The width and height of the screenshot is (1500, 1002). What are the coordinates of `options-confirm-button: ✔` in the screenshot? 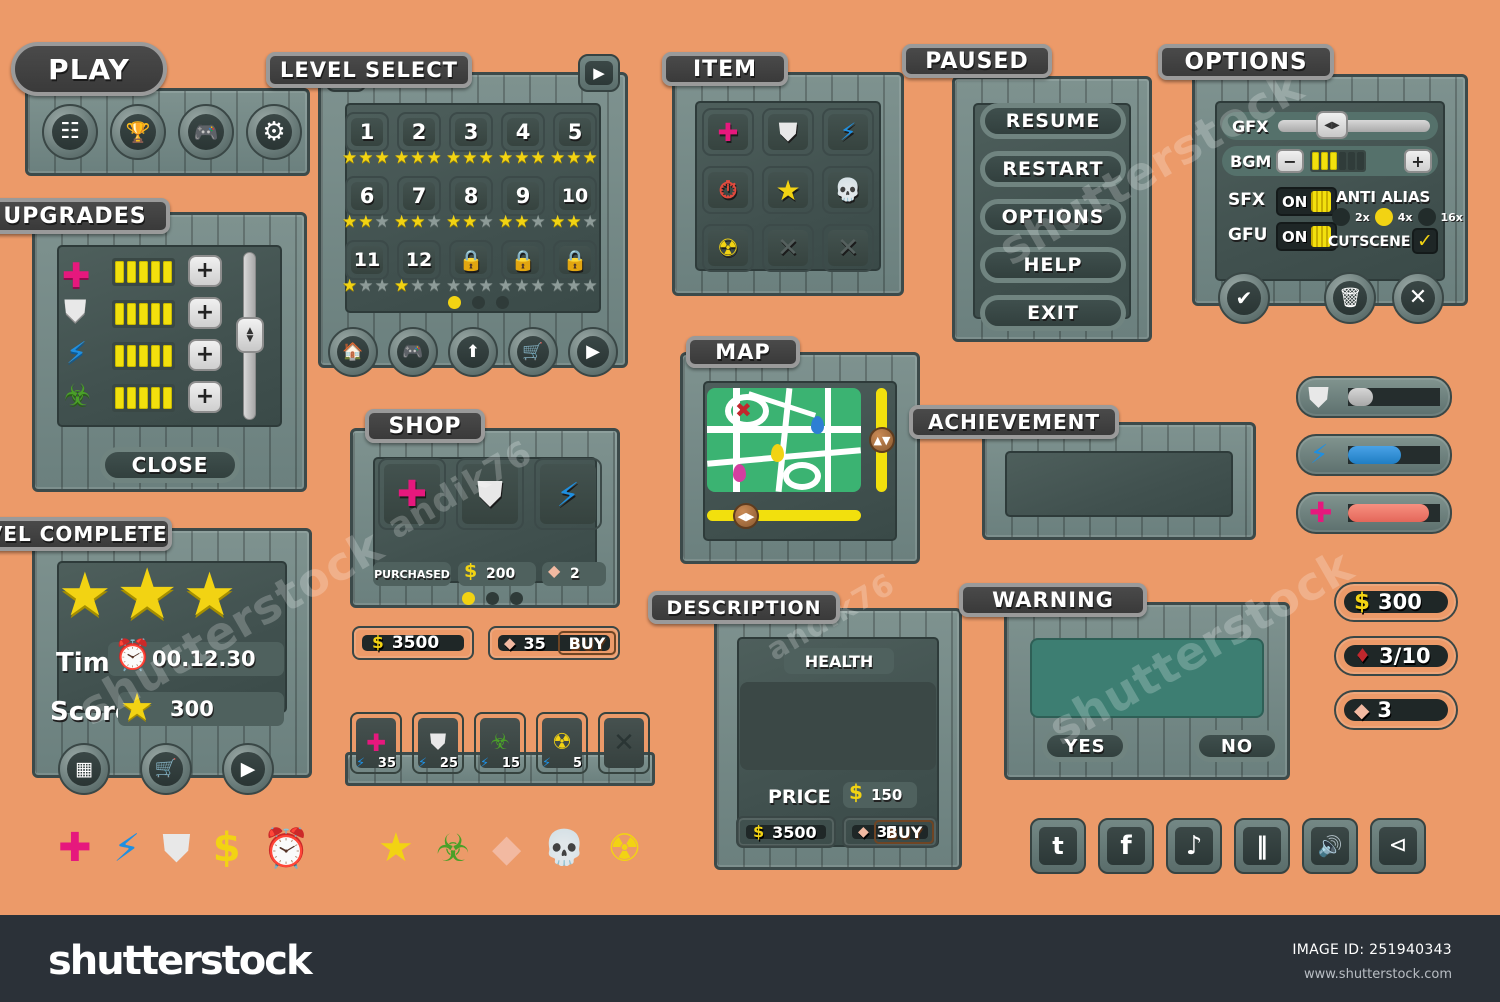 It's located at (1244, 298).